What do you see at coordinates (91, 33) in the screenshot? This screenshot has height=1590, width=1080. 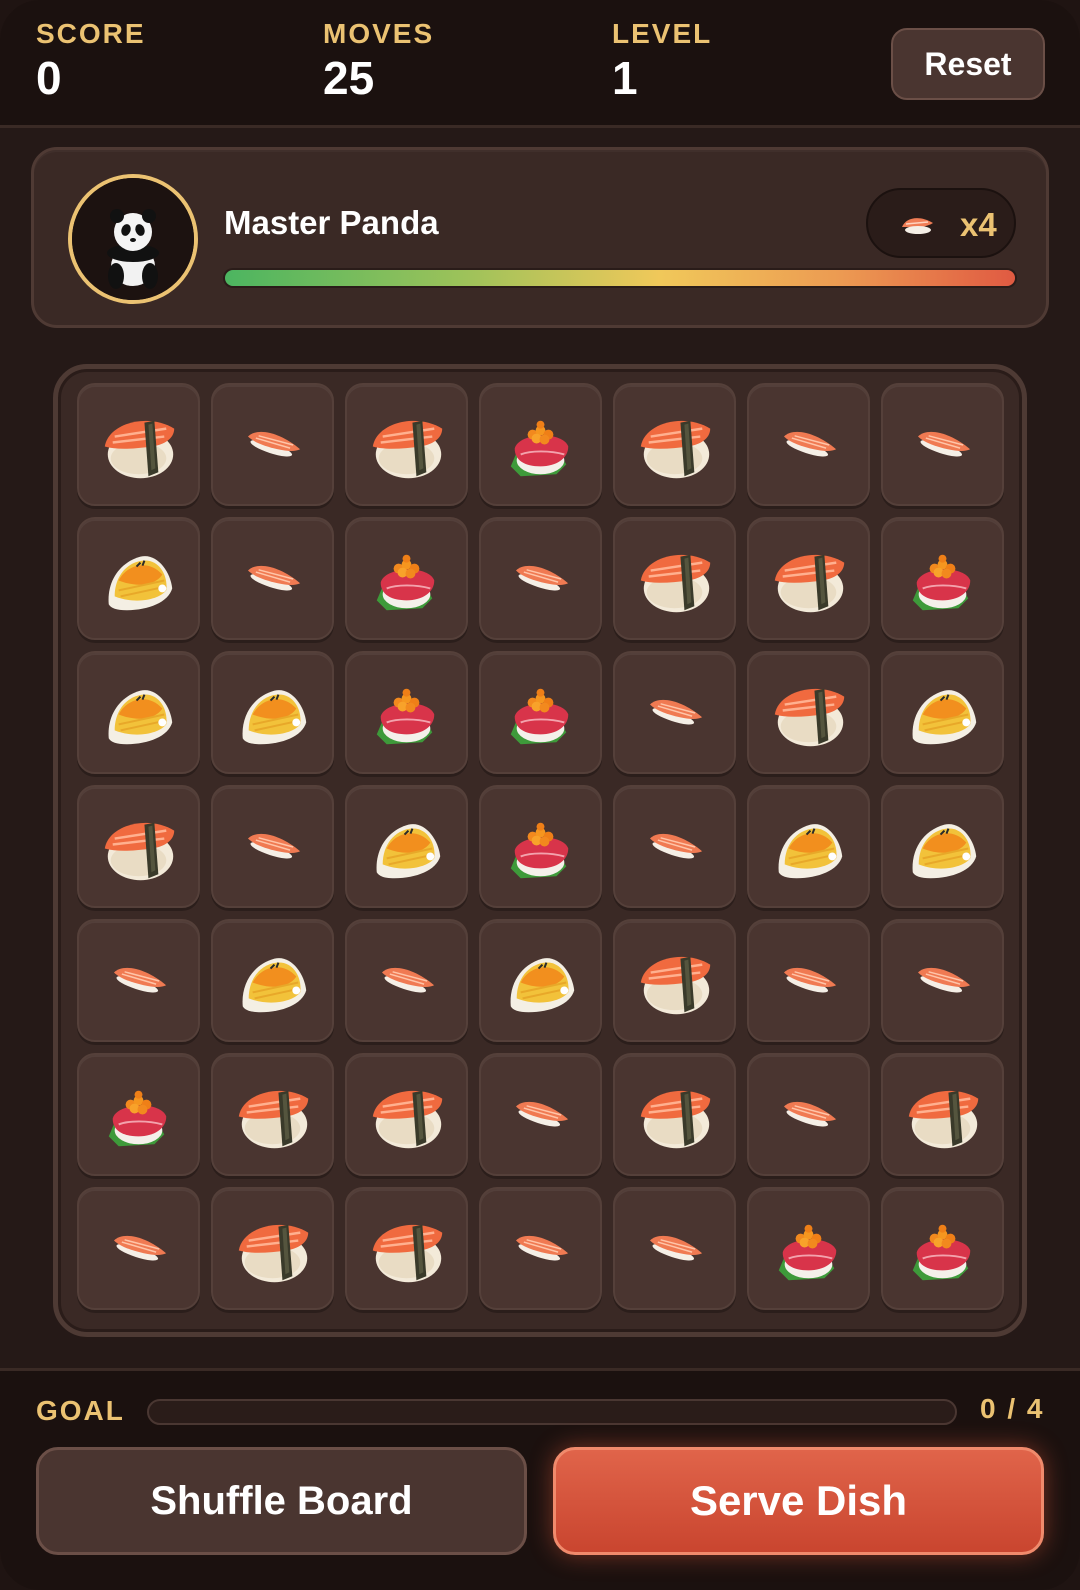 I see `score-label: SCORE` at bounding box center [91, 33].